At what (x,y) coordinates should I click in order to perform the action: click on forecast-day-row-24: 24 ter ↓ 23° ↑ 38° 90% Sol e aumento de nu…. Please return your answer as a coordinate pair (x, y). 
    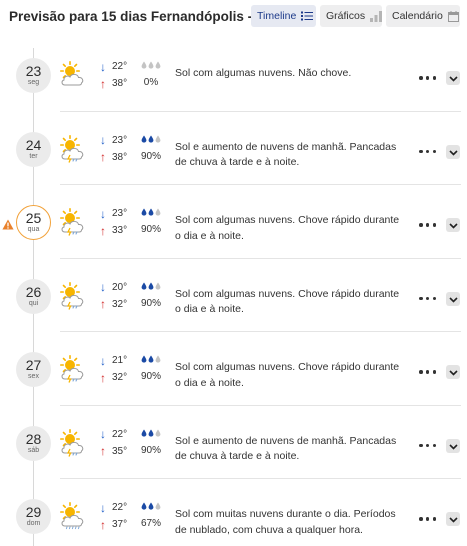
    Looking at the image, I should click on (233, 148).